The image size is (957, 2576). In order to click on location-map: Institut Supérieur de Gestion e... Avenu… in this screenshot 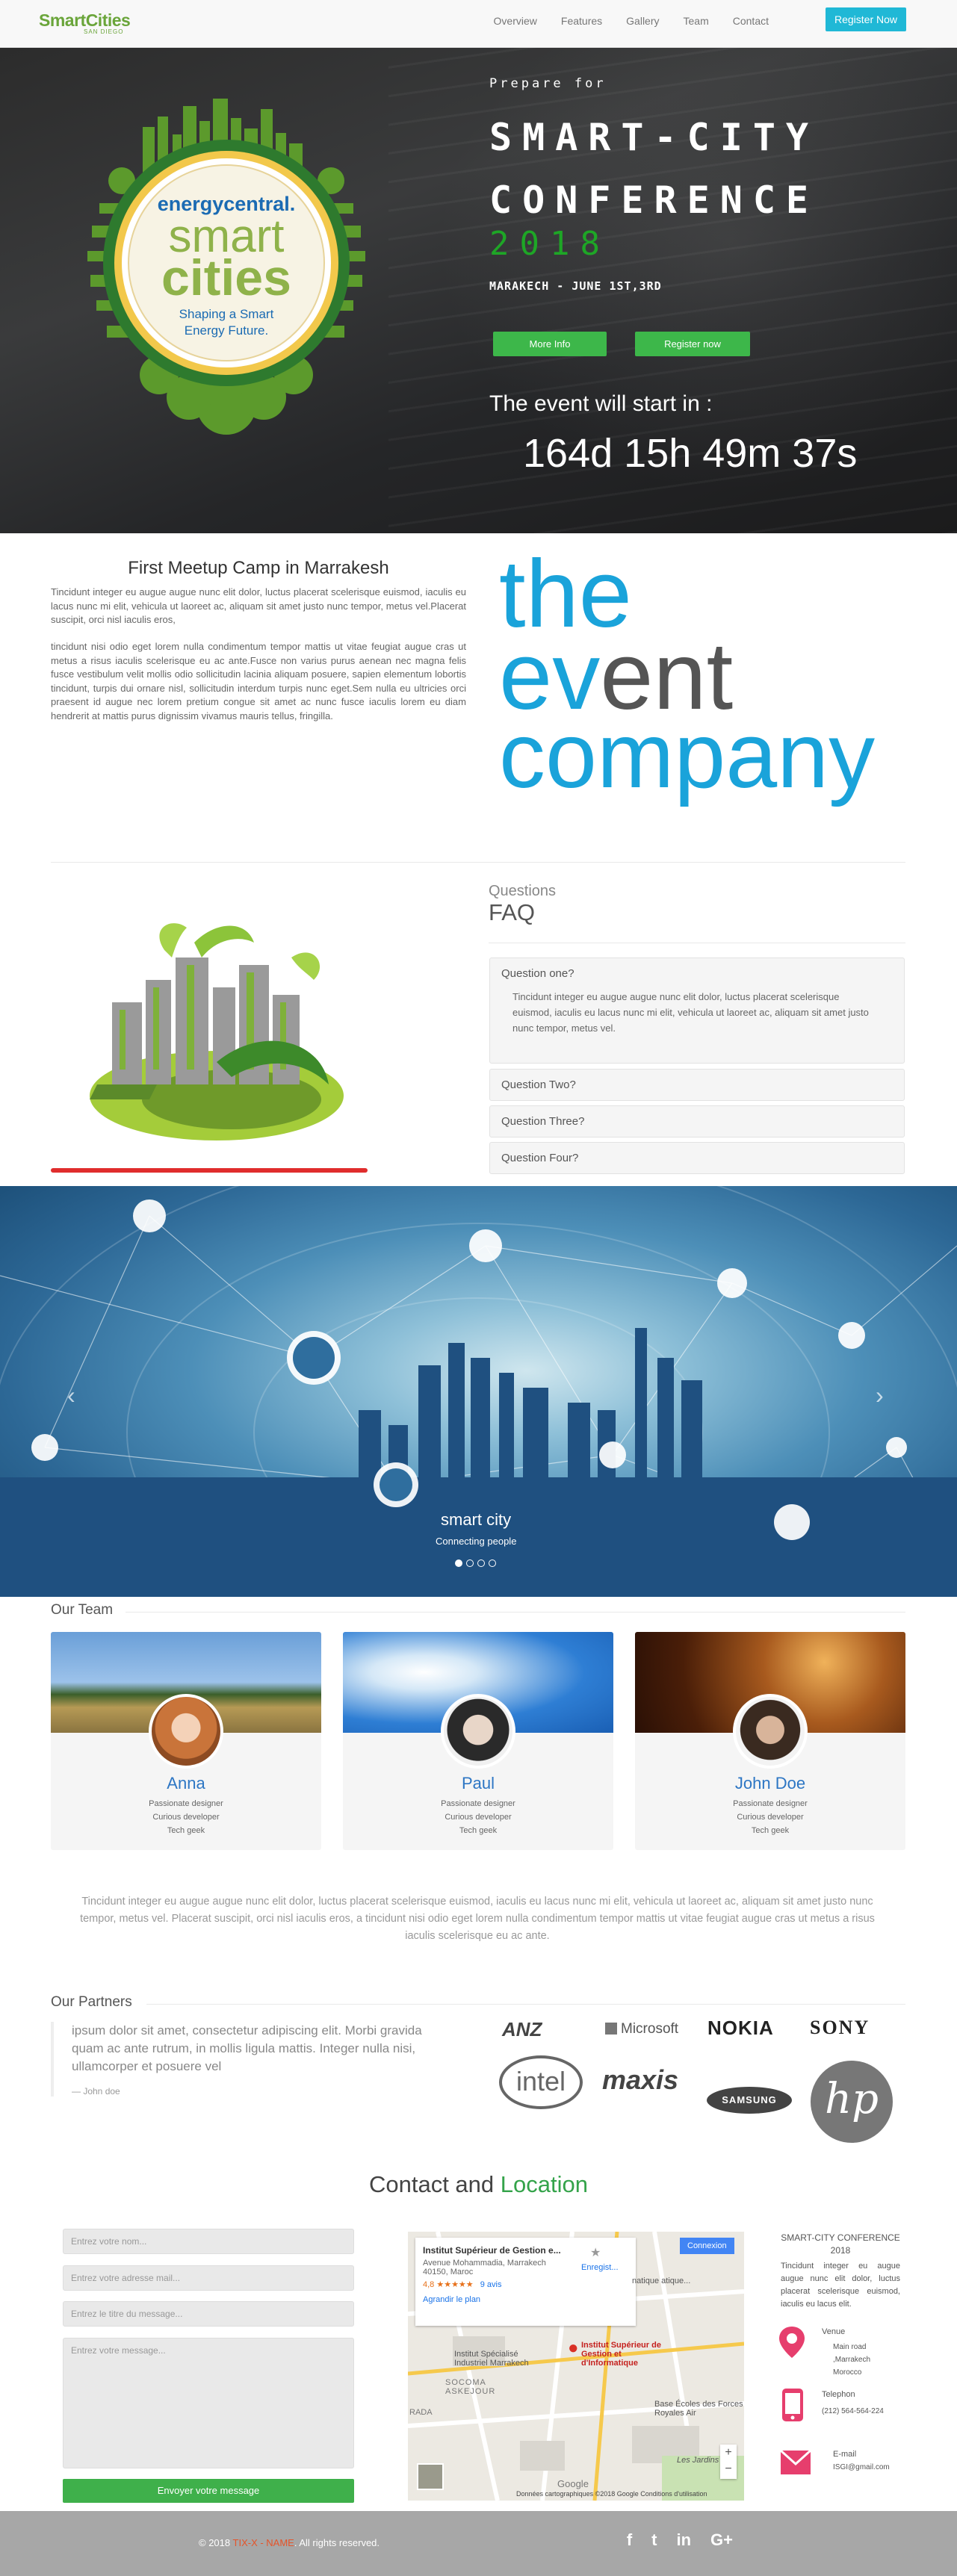, I will do `click(576, 2366)`.